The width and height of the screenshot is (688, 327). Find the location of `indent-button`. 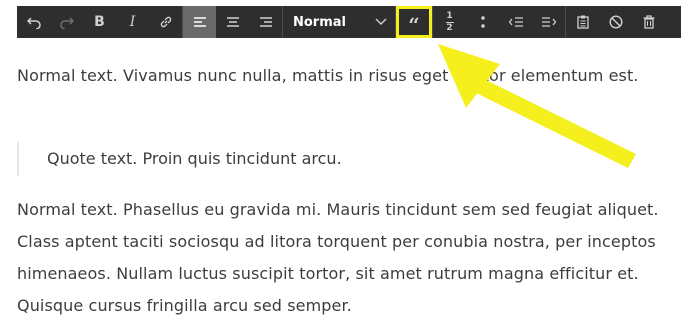

indent-button is located at coordinates (548, 22).